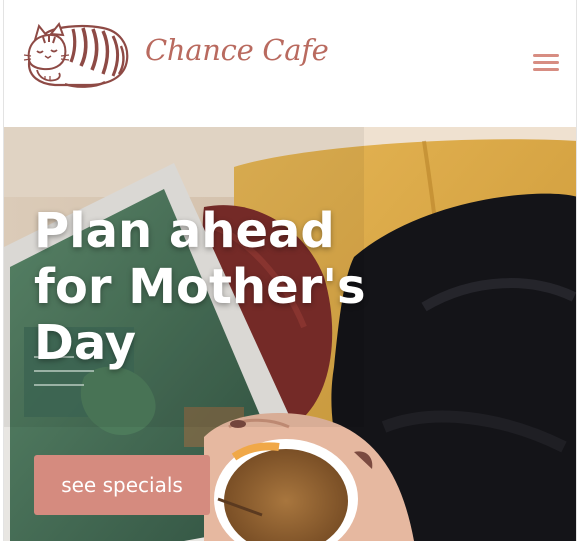 The height and width of the screenshot is (541, 580). Describe the element at coordinates (546, 55) in the screenshot. I see `hamburger-menu-icon` at that location.